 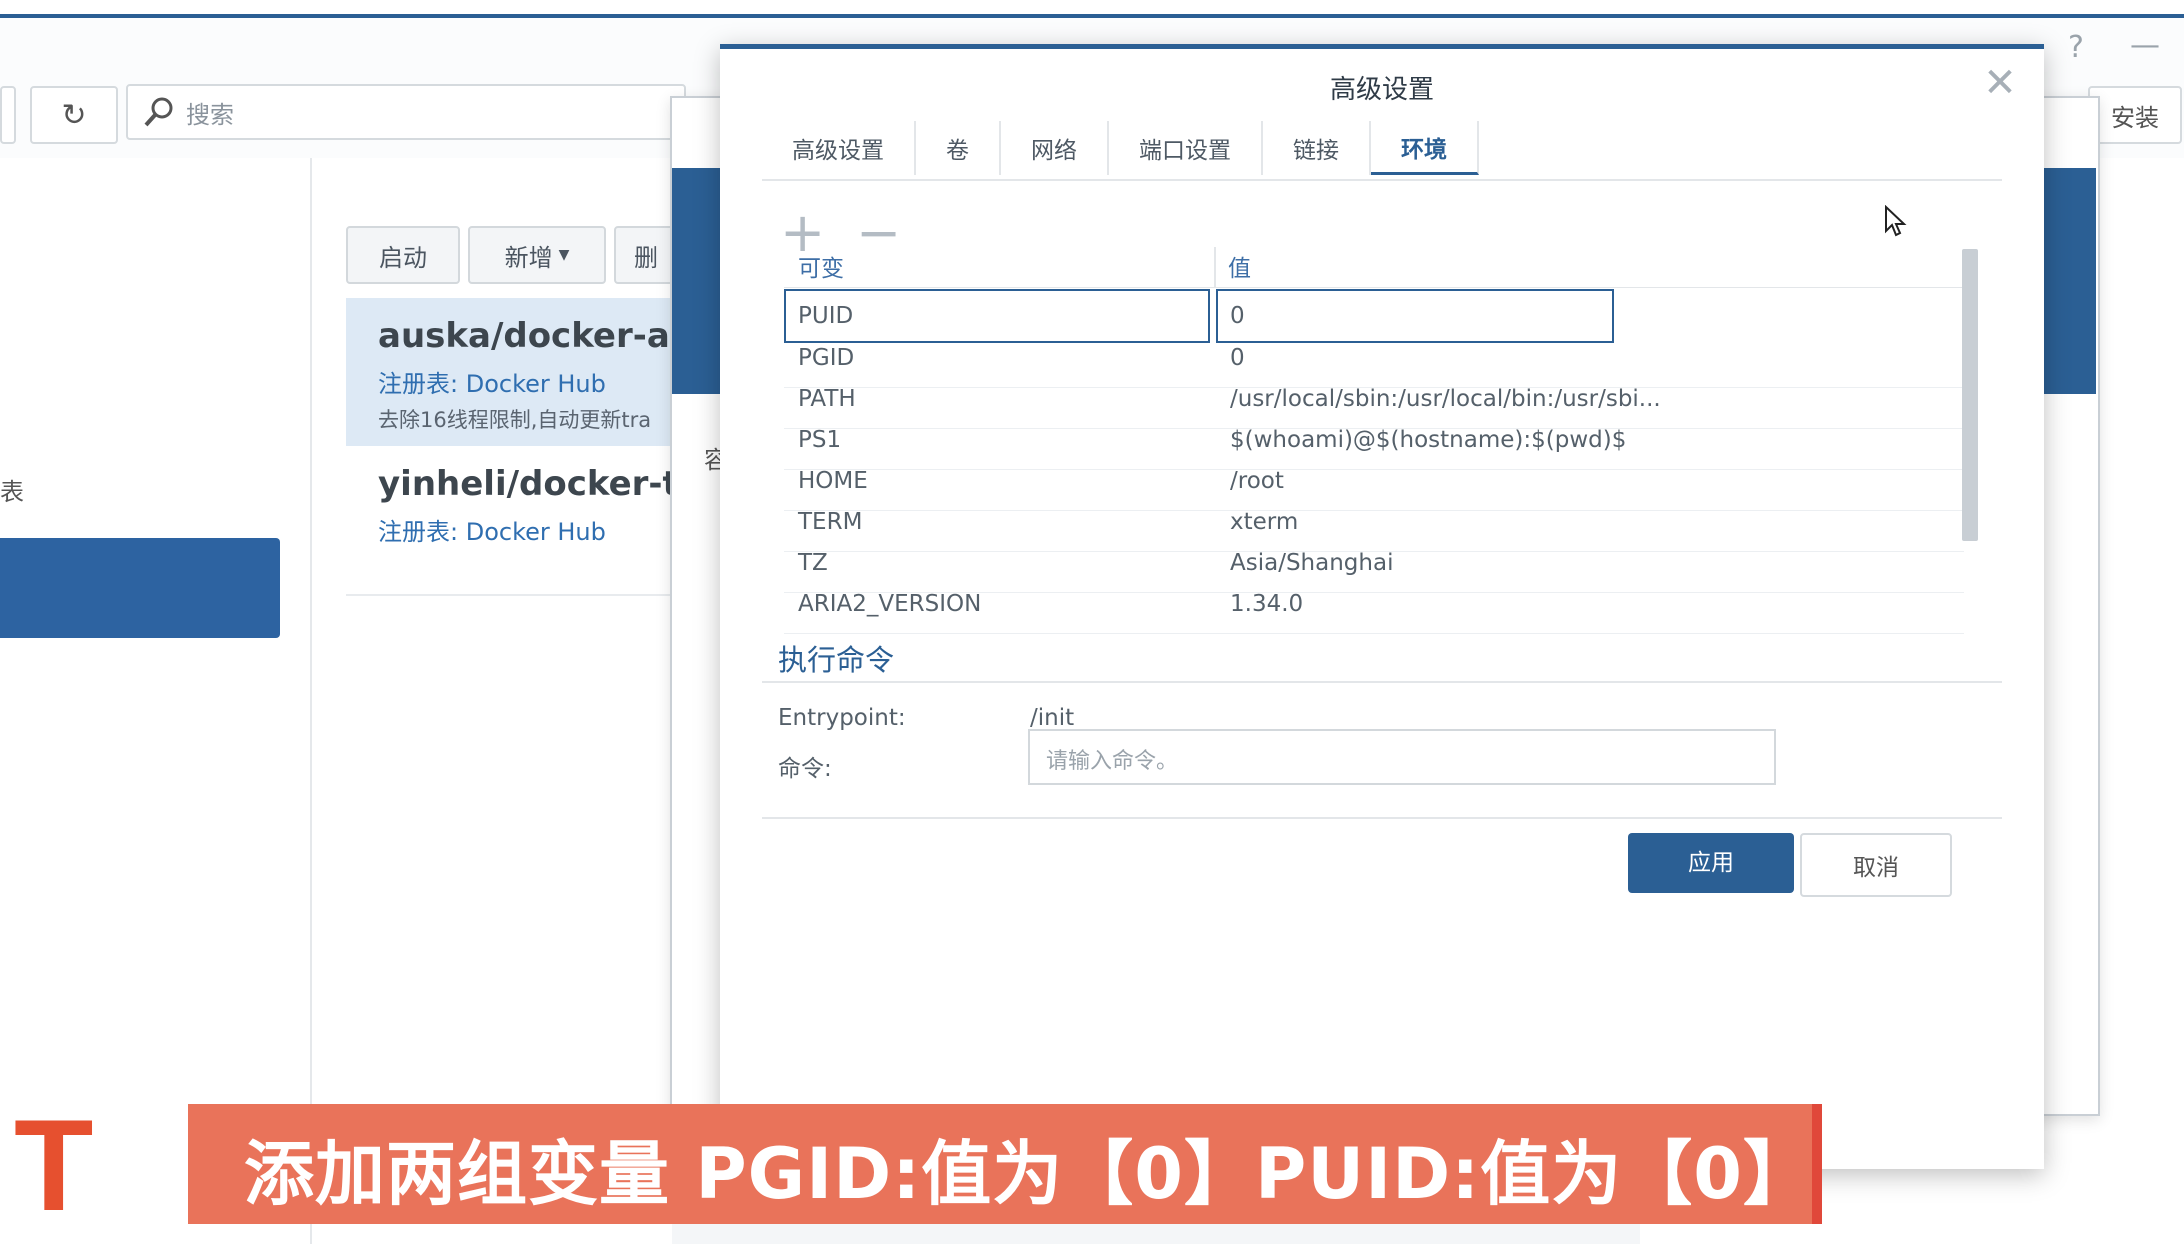 I want to click on footer-divider, so click(x=1382, y=818).